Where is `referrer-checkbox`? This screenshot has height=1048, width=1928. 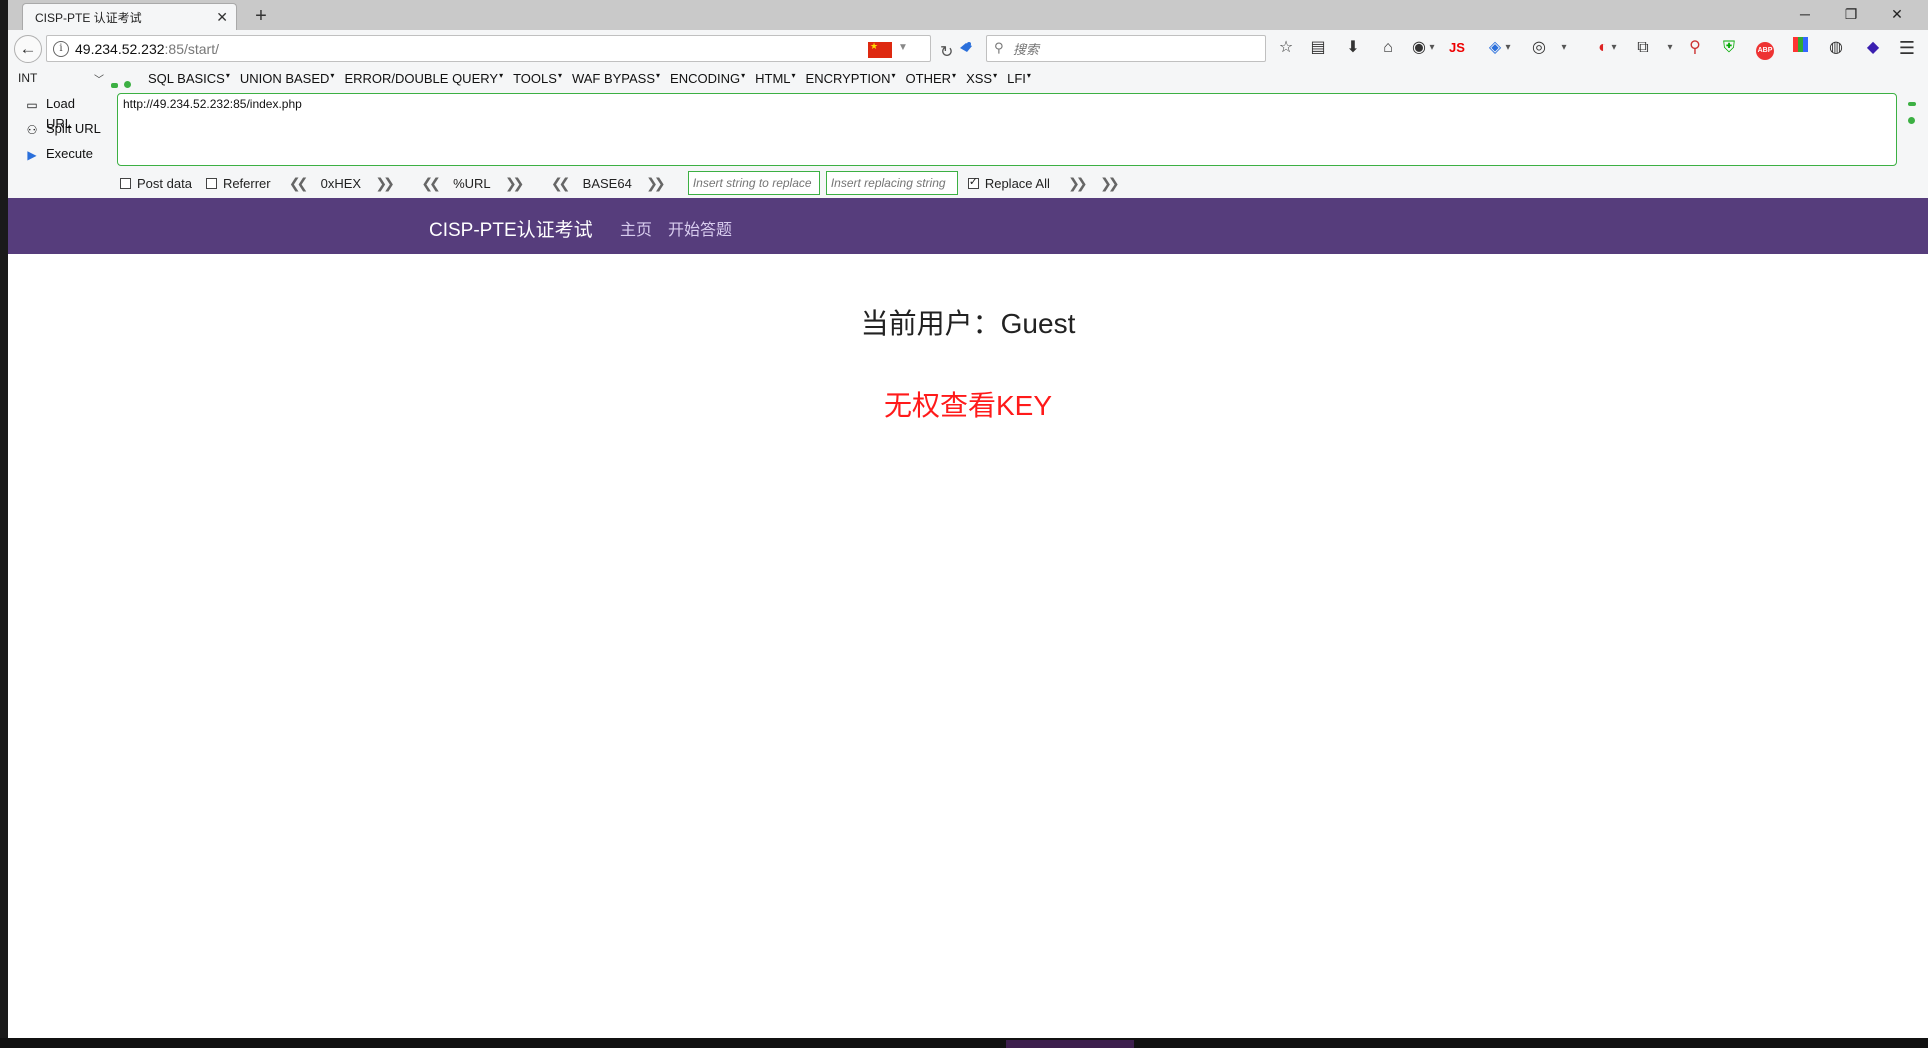
referrer-checkbox is located at coordinates (211, 183).